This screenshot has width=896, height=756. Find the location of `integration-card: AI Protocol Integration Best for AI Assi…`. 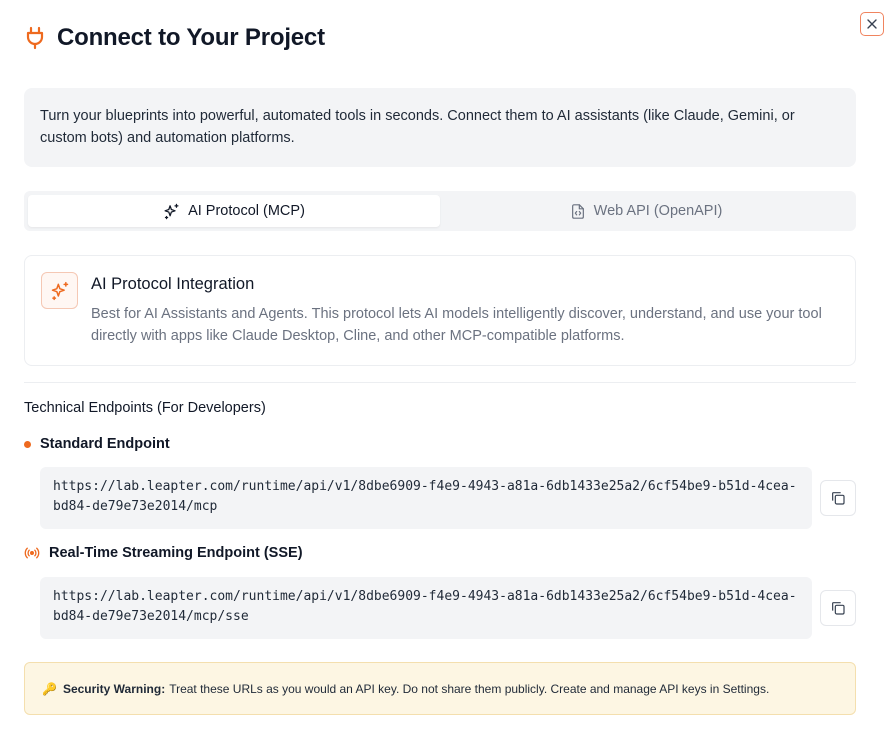

integration-card: AI Protocol Integration Best for AI Assi… is located at coordinates (440, 310).